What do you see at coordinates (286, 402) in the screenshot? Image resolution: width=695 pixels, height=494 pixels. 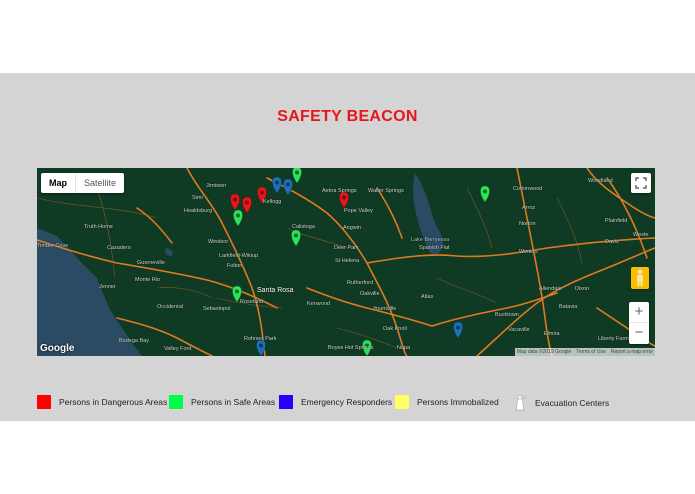 I see `blue-square` at bounding box center [286, 402].